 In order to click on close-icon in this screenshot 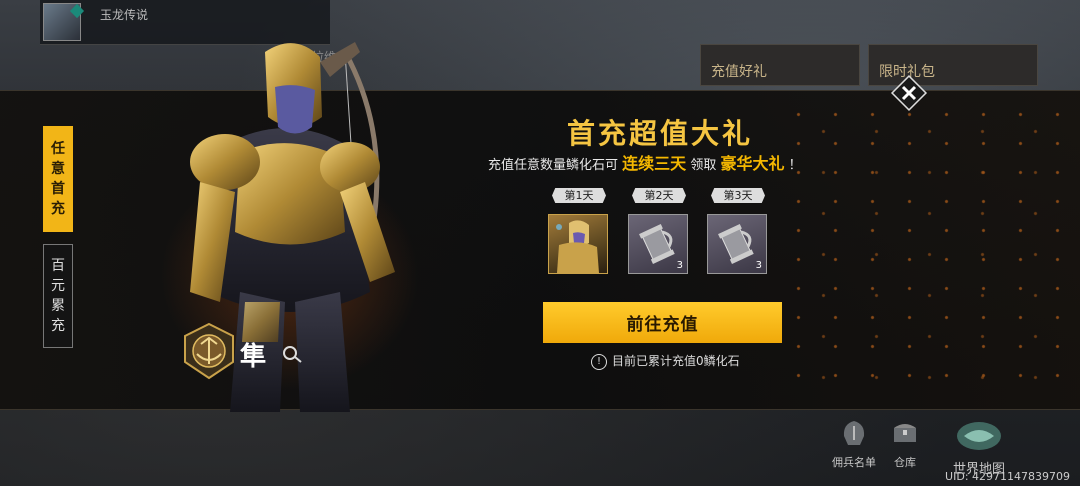, I will do `click(909, 93)`.